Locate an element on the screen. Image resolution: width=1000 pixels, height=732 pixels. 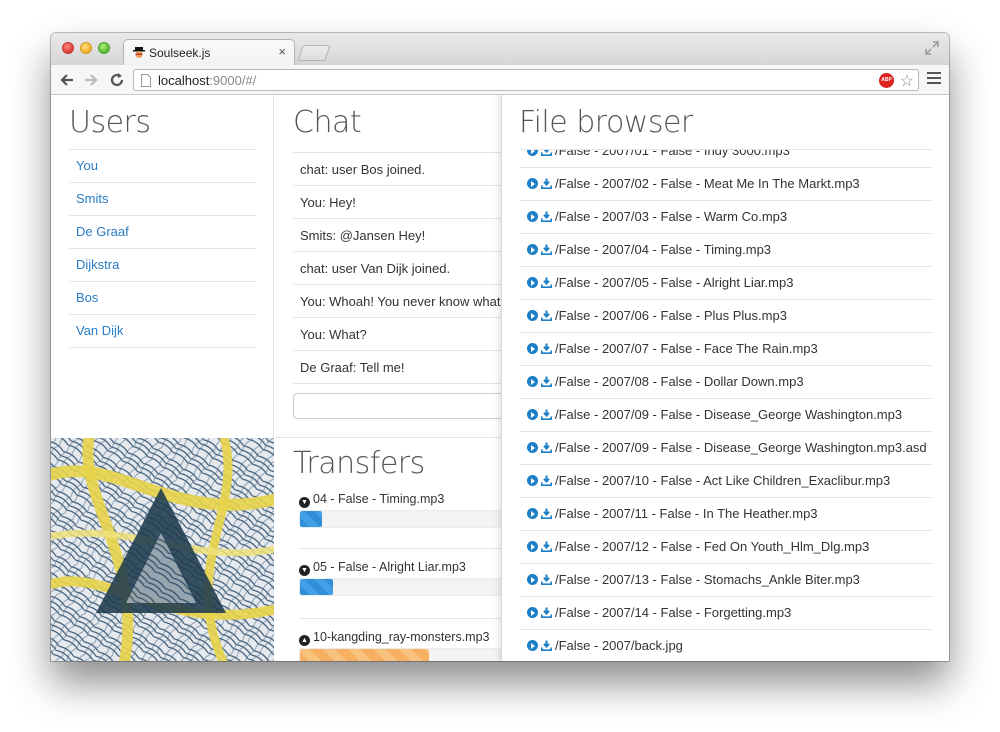
chat-message: You: What? is located at coordinates (403, 334).